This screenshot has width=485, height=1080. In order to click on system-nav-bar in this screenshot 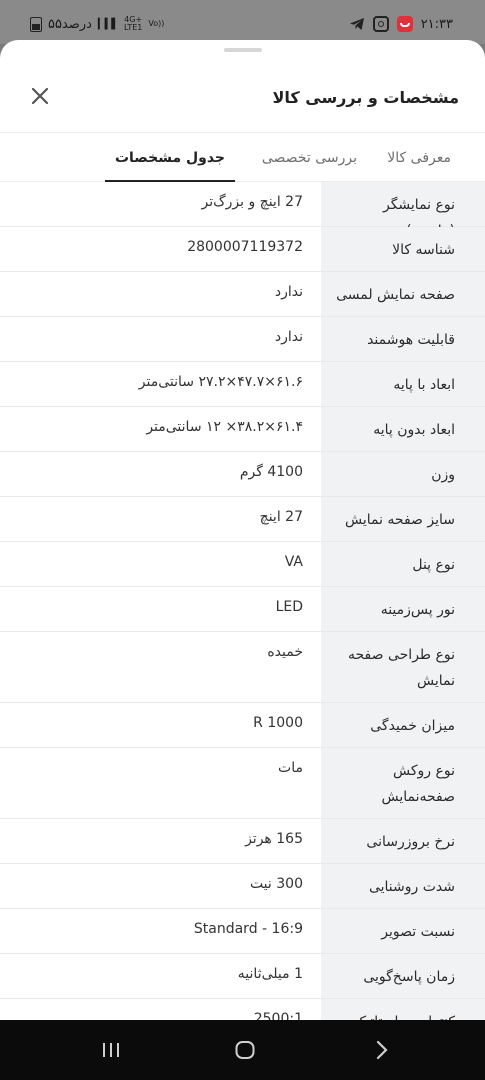, I will do `click(242, 1050)`.